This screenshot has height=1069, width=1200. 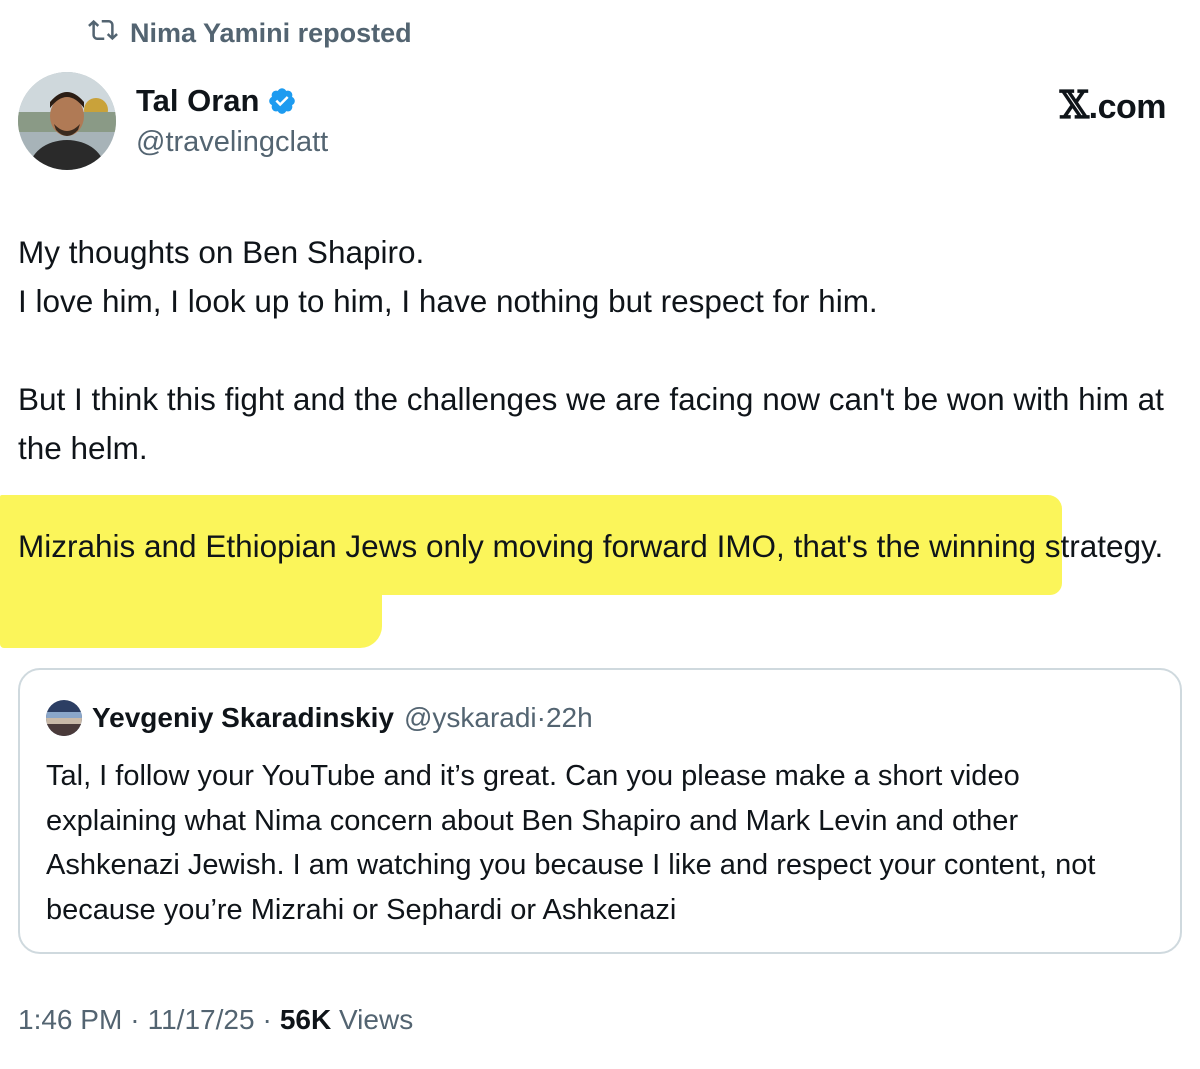 What do you see at coordinates (305, 1019) in the screenshot?
I see `views-count: 56K` at bounding box center [305, 1019].